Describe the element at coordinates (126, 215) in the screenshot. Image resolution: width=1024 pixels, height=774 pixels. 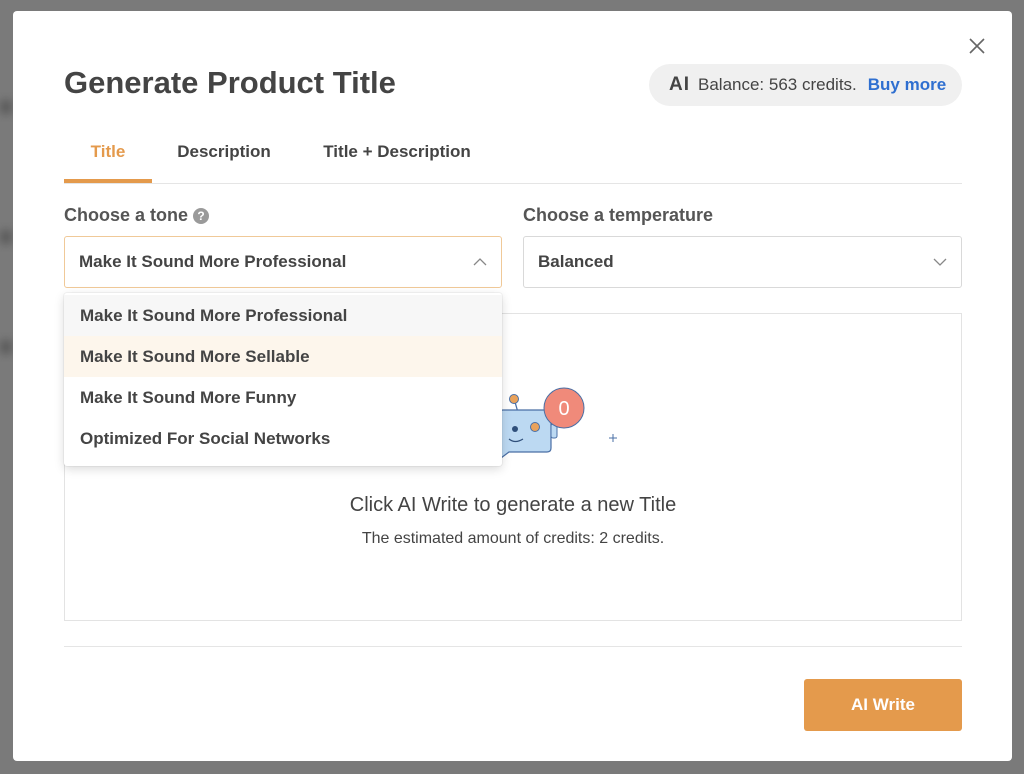
I see `tone-label: Choose a tone` at that location.